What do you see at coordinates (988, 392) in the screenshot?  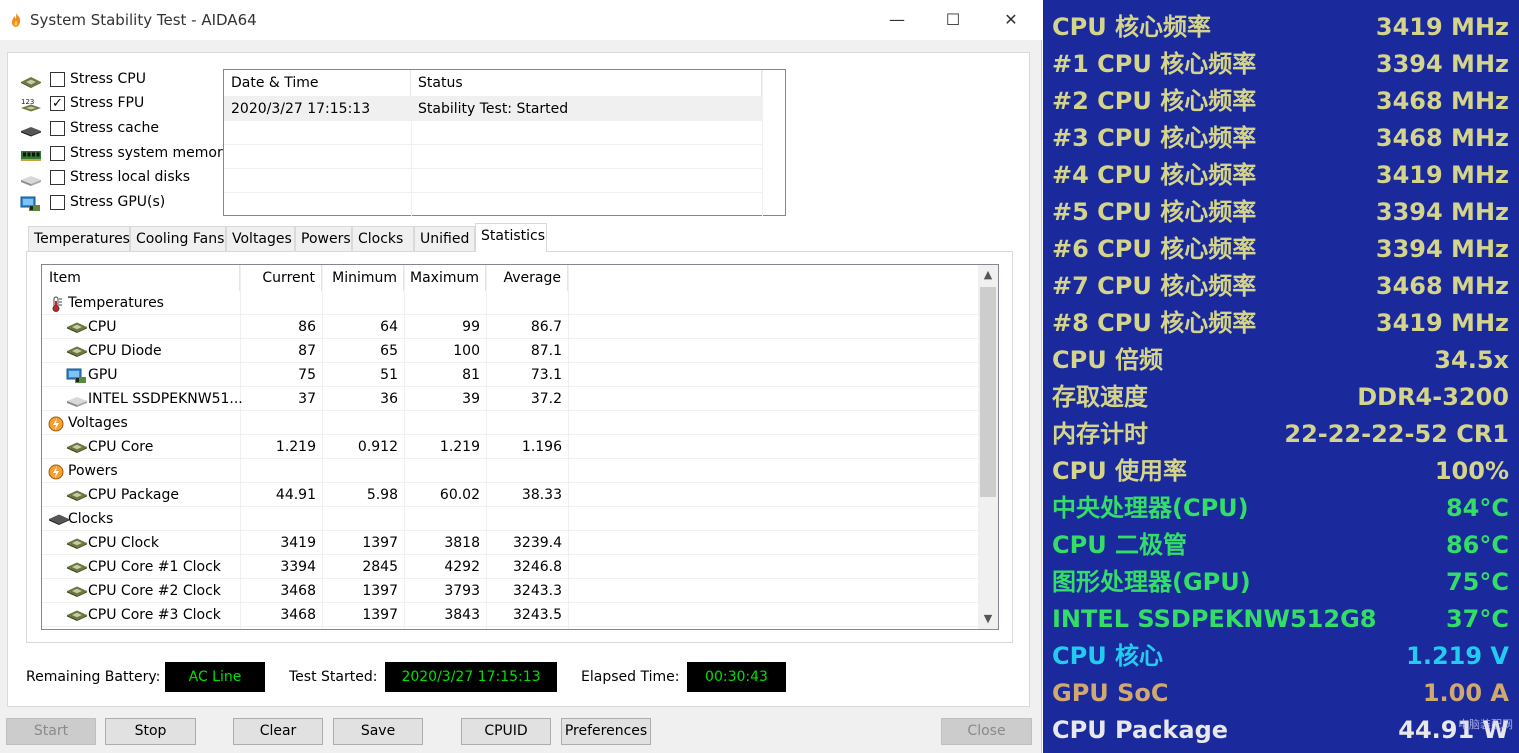 I see `scroll-thumb` at bounding box center [988, 392].